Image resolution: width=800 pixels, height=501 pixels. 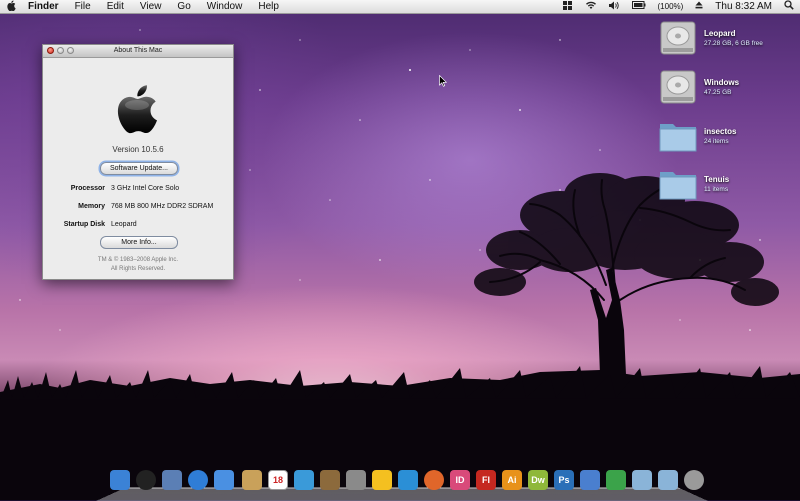 I want to click on processor-label: Processor, so click(x=87, y=188).